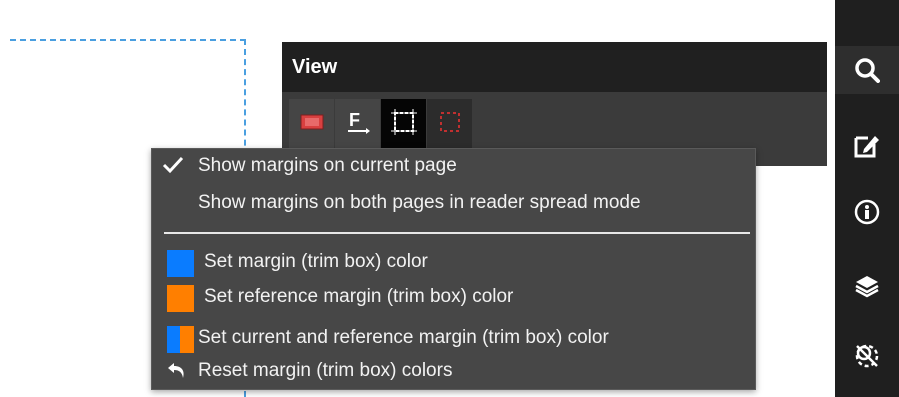  What do you see at coordinates (453, 371) in the screenshot?
I see `menu-item-reset-colors: Reset margin (trim box) colors` at bounding box center [453, 371].